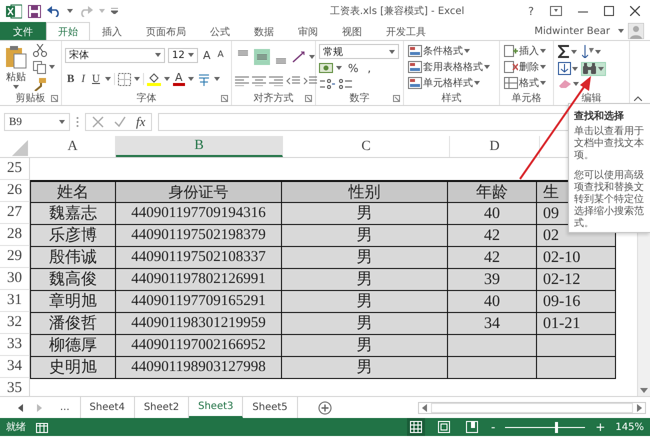 This screenshot has height=438, width=650. I want to click on ribbon-tab: 审阅, so click(308, 31).